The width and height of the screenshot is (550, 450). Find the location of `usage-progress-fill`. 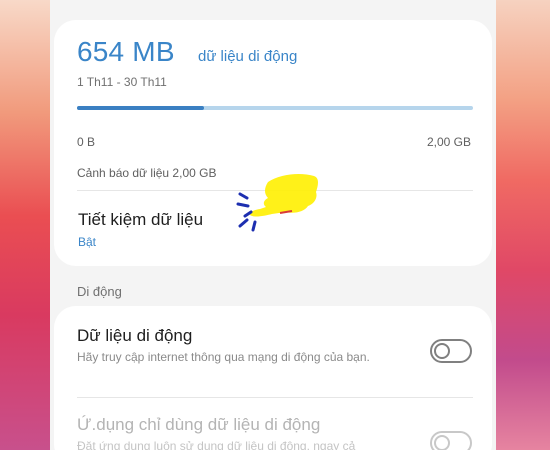

usage-progress-fill is located at coordinates (140, 108).